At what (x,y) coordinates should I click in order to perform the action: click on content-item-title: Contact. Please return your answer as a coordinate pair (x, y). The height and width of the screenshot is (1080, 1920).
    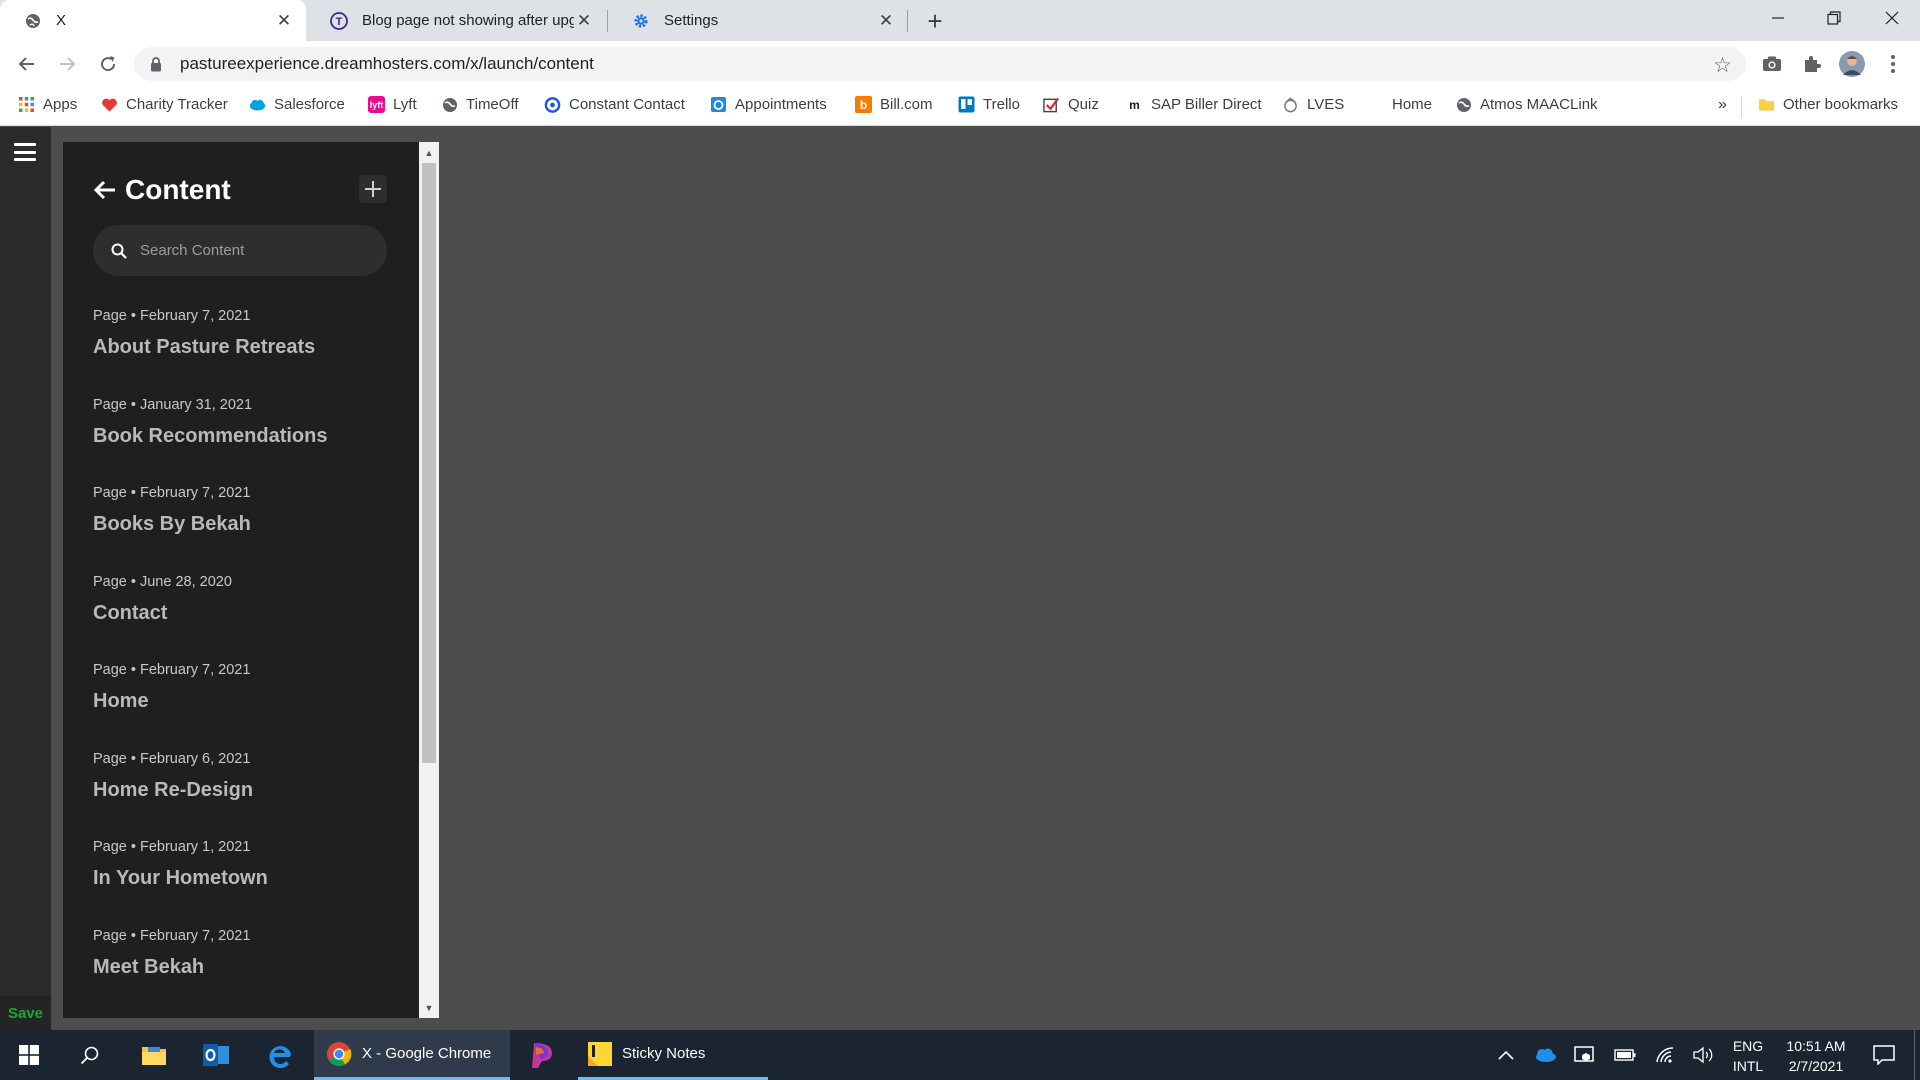
    Looking at the image, I should click on (243, 613).